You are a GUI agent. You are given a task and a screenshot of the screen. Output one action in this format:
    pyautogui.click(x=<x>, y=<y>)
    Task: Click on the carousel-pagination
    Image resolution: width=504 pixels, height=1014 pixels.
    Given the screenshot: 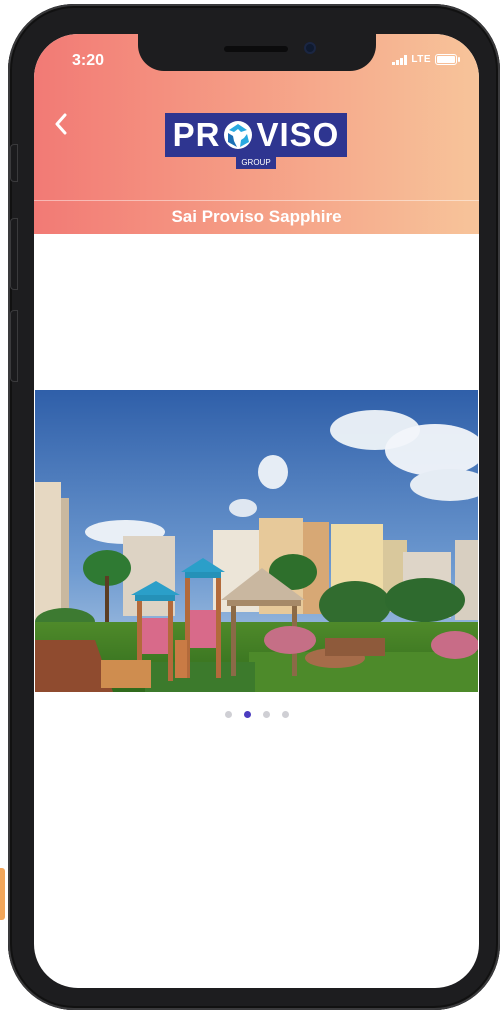 What is the action you would take?
    pyautogui.click(x=256, y=714)
    